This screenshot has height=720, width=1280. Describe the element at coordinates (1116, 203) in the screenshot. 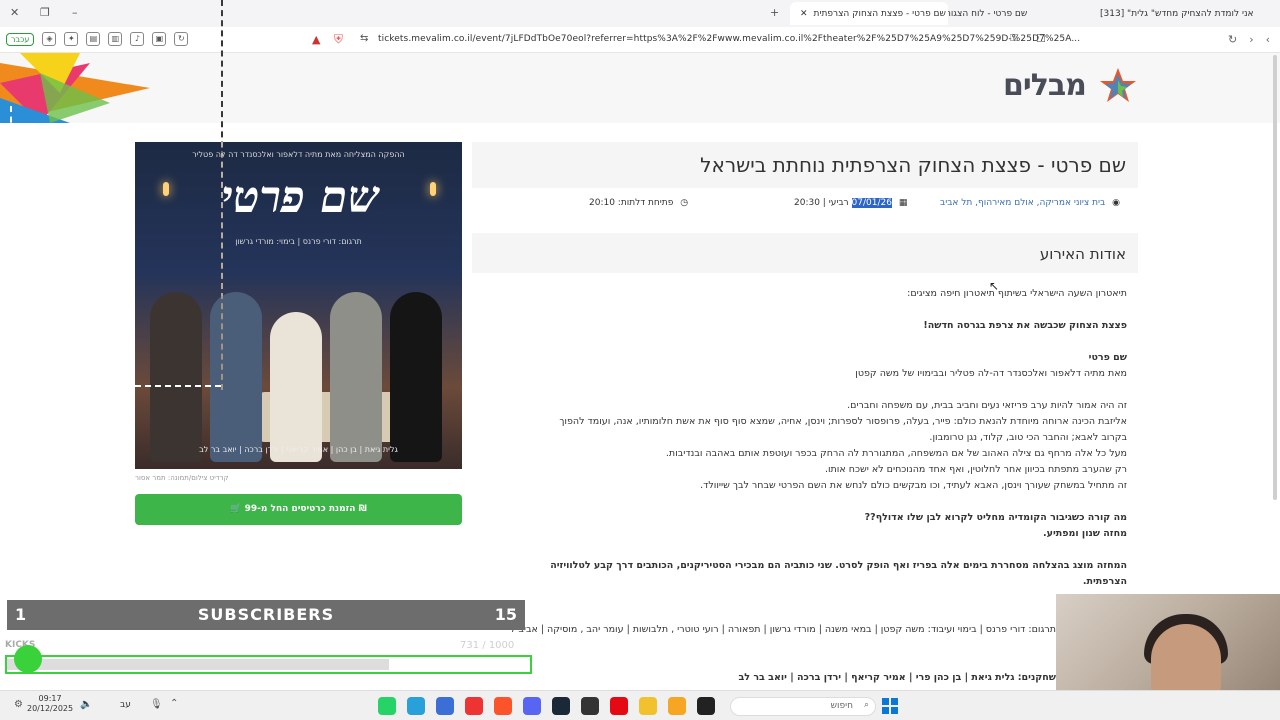

I see `location-icon: ◉` at that location.